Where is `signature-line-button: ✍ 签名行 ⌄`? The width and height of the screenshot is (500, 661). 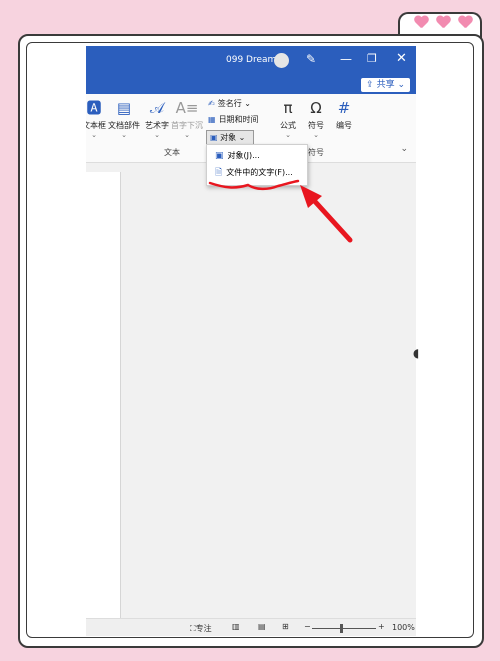 signature-line-button: ✍ 签名行 ⌄ is located at coordinates (229, 103).